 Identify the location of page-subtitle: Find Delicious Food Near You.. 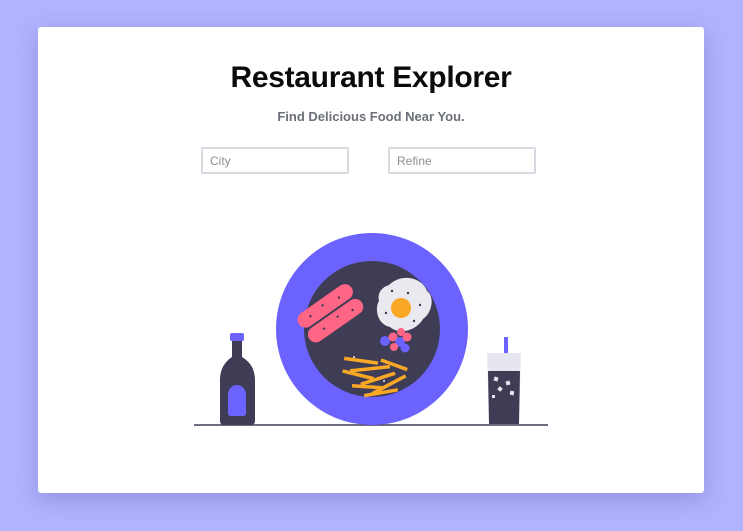
(371, 116).